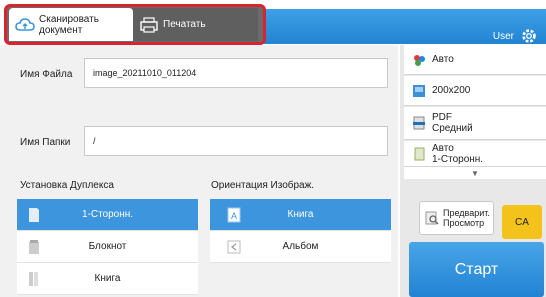 The height and width of the screenshot is (297, 546). I want to click on original-size-line2: 1-Сторонн., so click(458, 159).